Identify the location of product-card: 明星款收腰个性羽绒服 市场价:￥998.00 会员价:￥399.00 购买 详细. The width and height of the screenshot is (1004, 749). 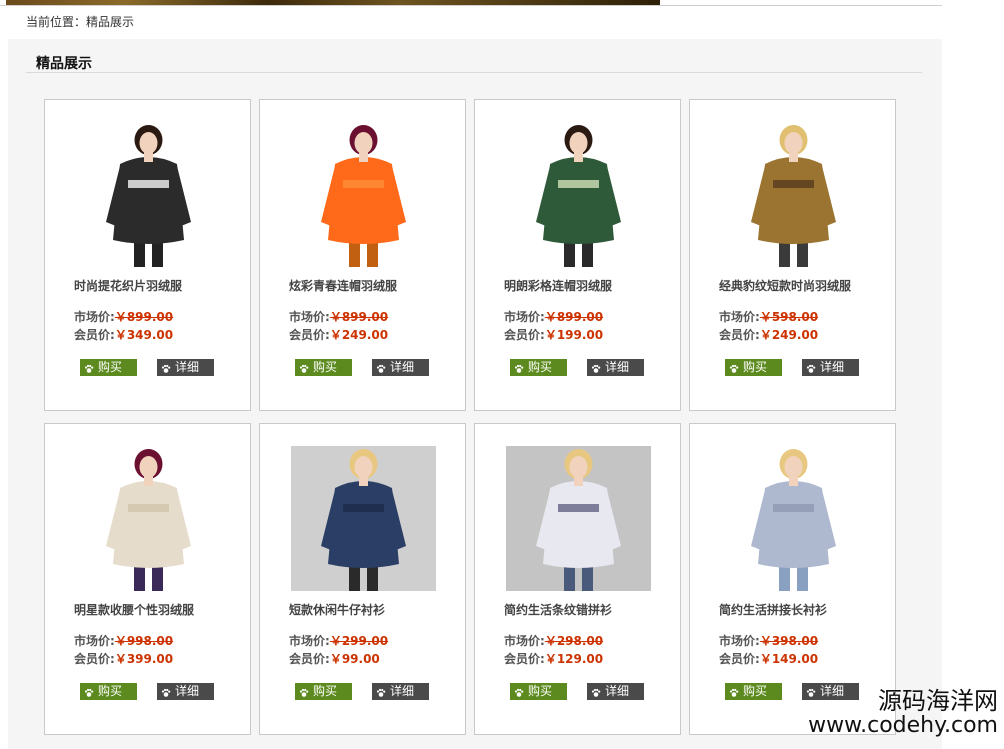
(147, 579).